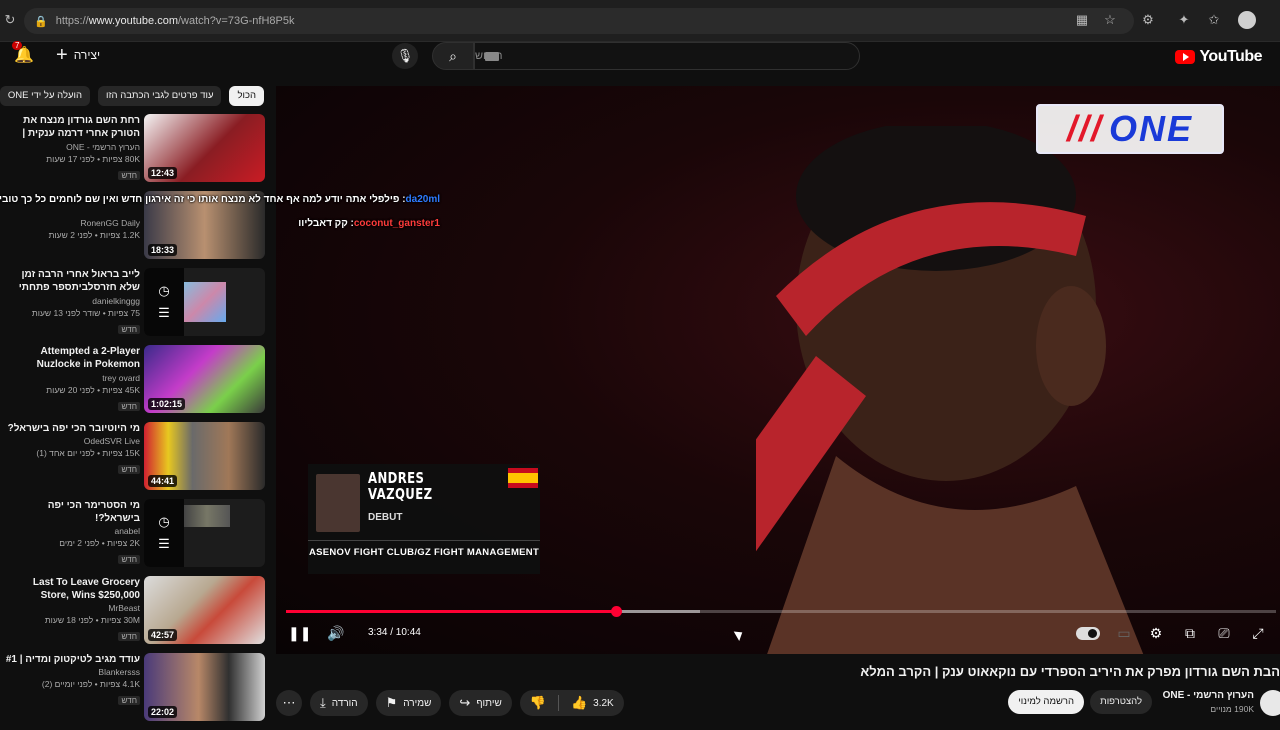  What do you see at coordinates (453, 56) in the screenshot?
I see `search-button: ⌕` at bounding box center [453, 56].